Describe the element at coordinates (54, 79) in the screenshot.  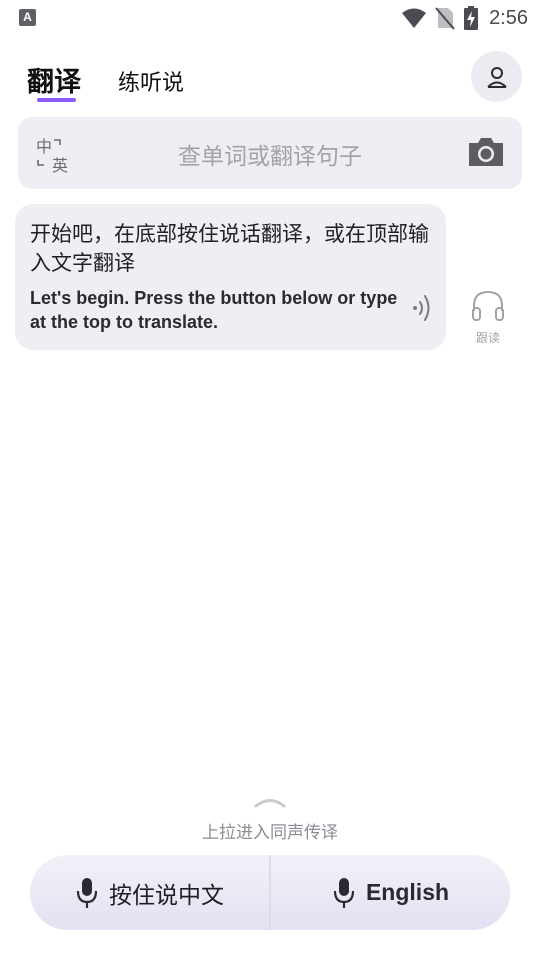
I see `tab-translate: 翻译` at that location.